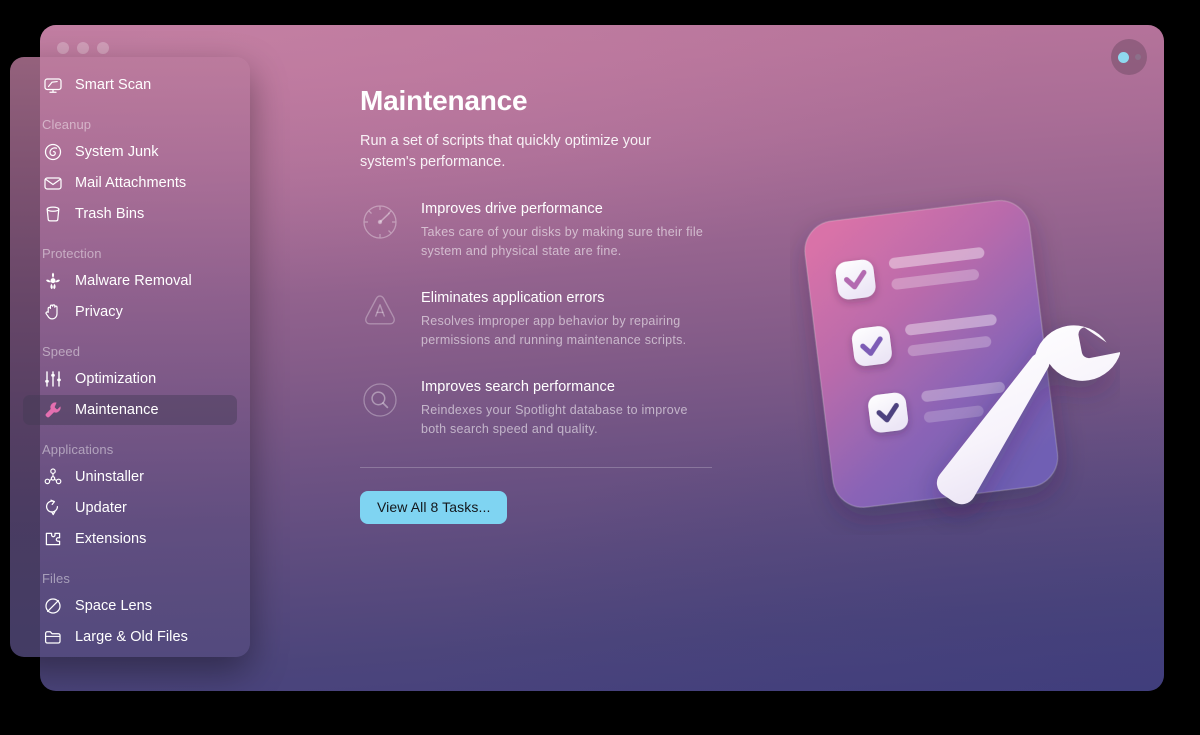 The image size is (1200, 735). Describe the element at coordinates (101, 508) in the screenshot. I see `sidebar-item-label: Updater` at that location.